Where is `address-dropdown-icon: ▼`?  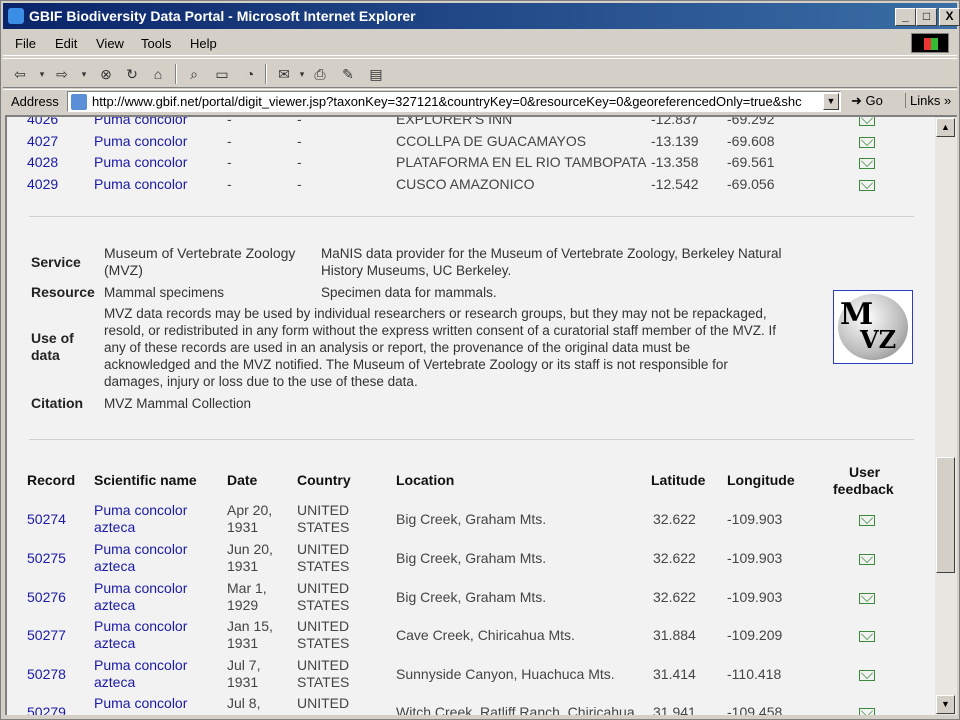
address-dropdown-icon: ▼ is located at coordinates (831, 101).